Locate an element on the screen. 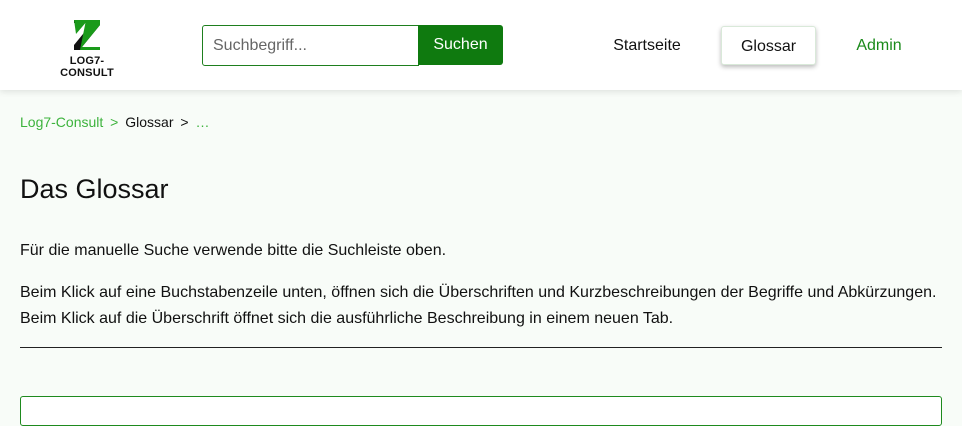 This screenshot has width=962, height=426. nav-admin: Admin is located at coordinates (879, 45).